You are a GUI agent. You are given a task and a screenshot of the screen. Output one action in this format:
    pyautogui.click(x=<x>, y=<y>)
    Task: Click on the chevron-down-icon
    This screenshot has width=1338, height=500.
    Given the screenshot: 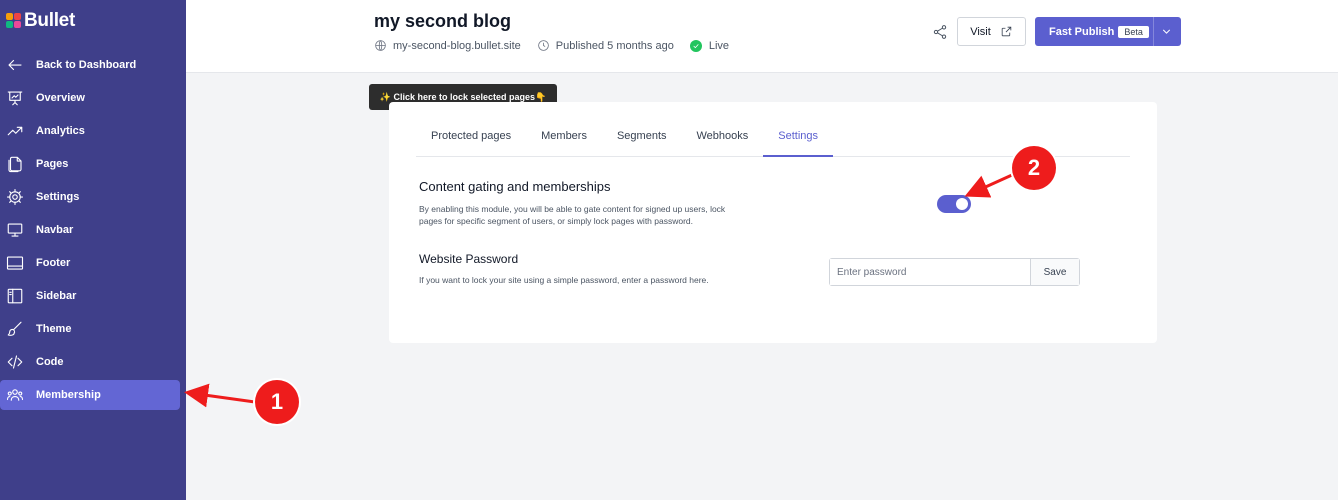 What is the action you would take?
    pyautogui.click(x=1166, y=31)
    